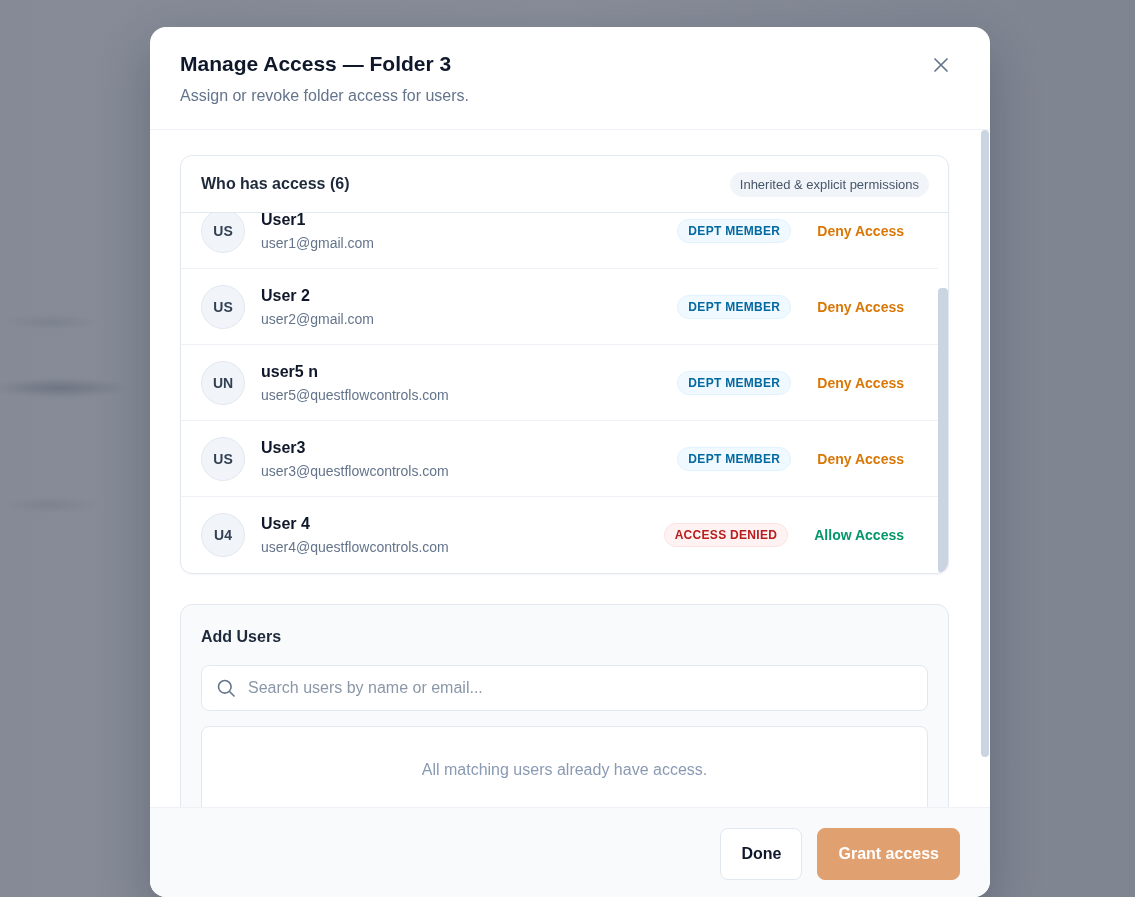  What do you see at coordinates (223, 534) in the screenshot?
I see `user-avatar: U4` at bounding box center [223, 534].